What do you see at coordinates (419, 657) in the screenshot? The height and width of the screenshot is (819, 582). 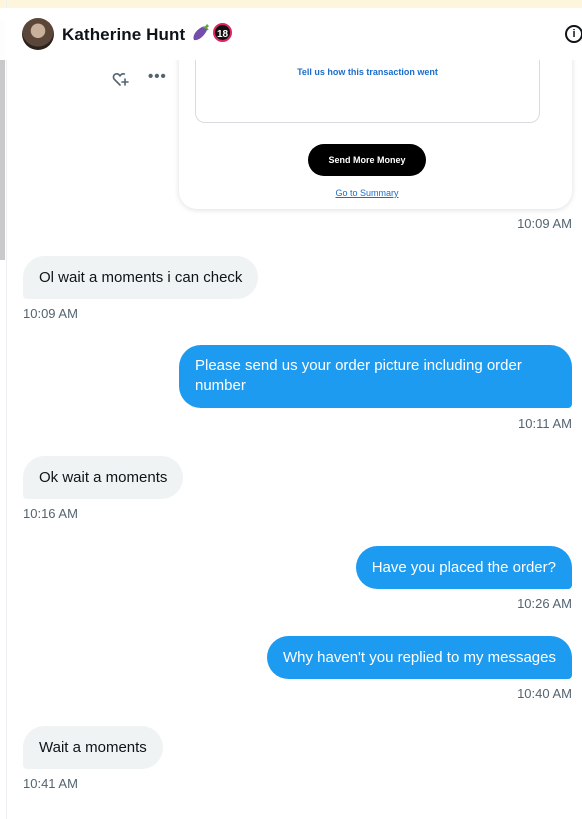 I see `outgoing-message: Why haven't you replied to my messages` at bounding box center [419, 657].